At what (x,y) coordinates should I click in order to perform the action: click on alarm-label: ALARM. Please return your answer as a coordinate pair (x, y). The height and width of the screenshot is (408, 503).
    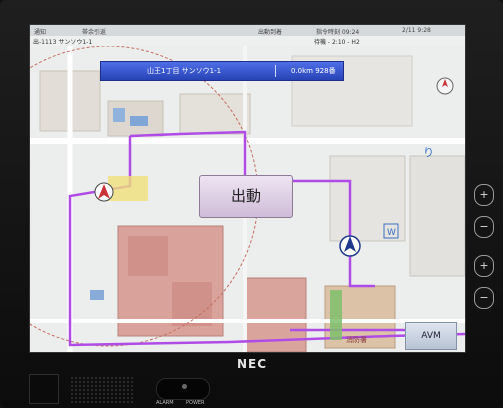
    Looking at the image, I should click on (165, 403).